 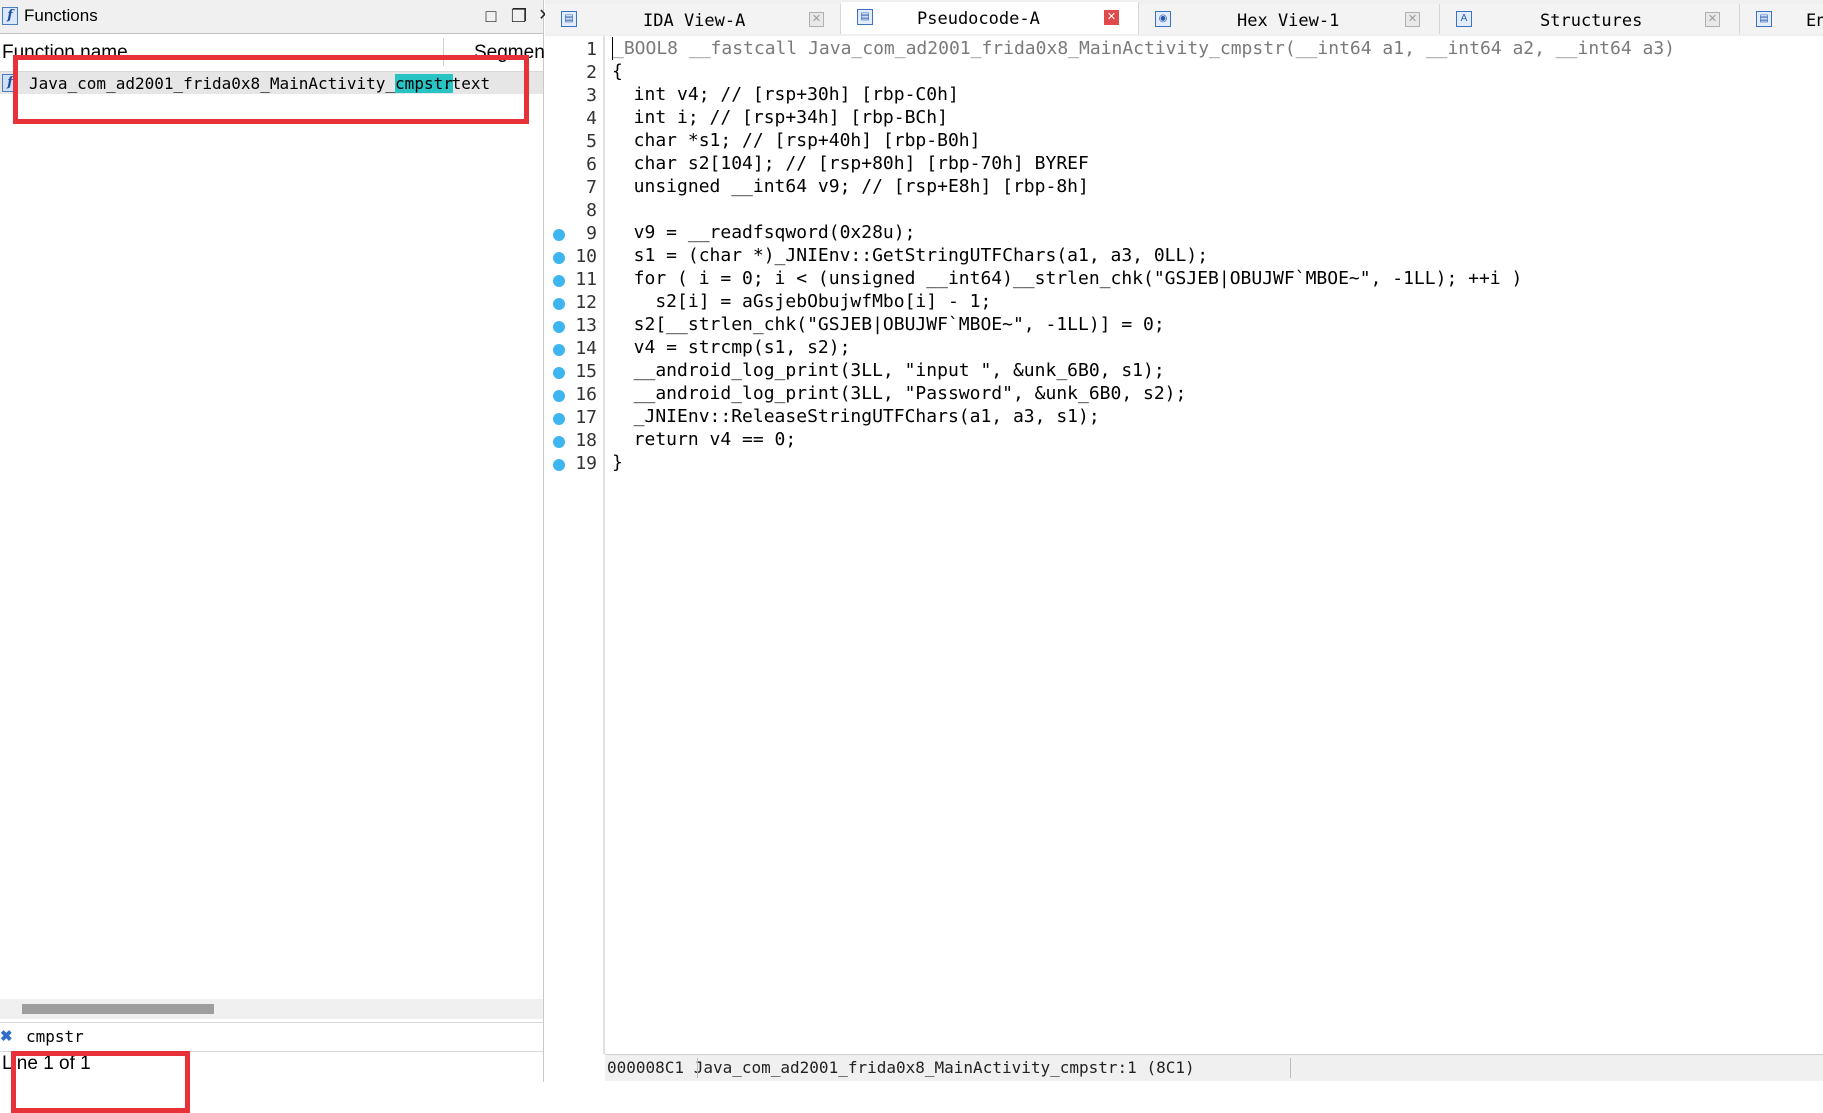 What do you see at coordinates (519, 16) in the screenshot?
I see `restore-icon: ❐` at bounding box center [519, 16].